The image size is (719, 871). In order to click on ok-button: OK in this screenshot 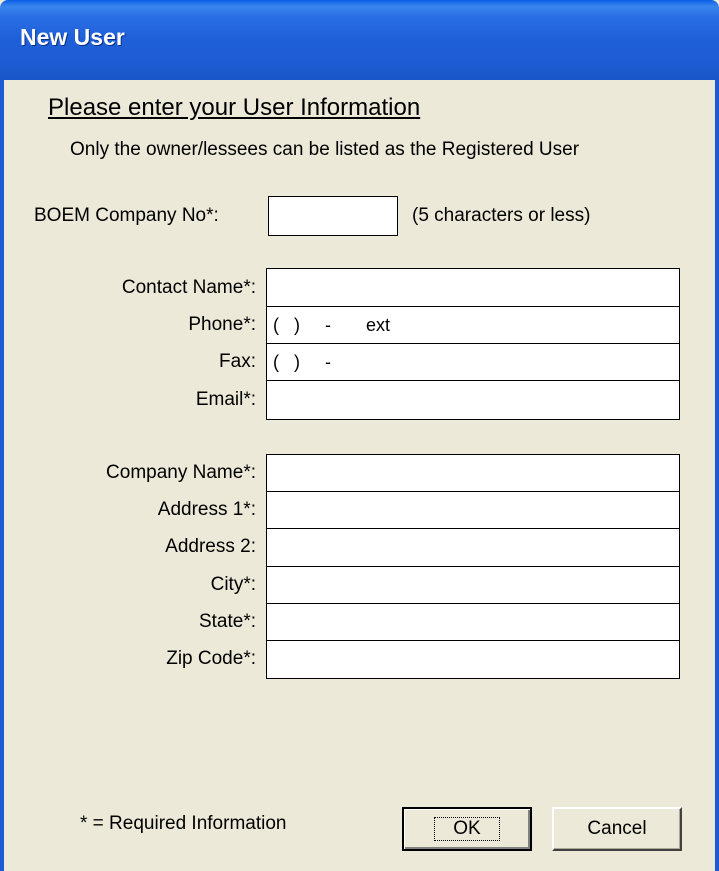, I will do `click(467, 829)`.